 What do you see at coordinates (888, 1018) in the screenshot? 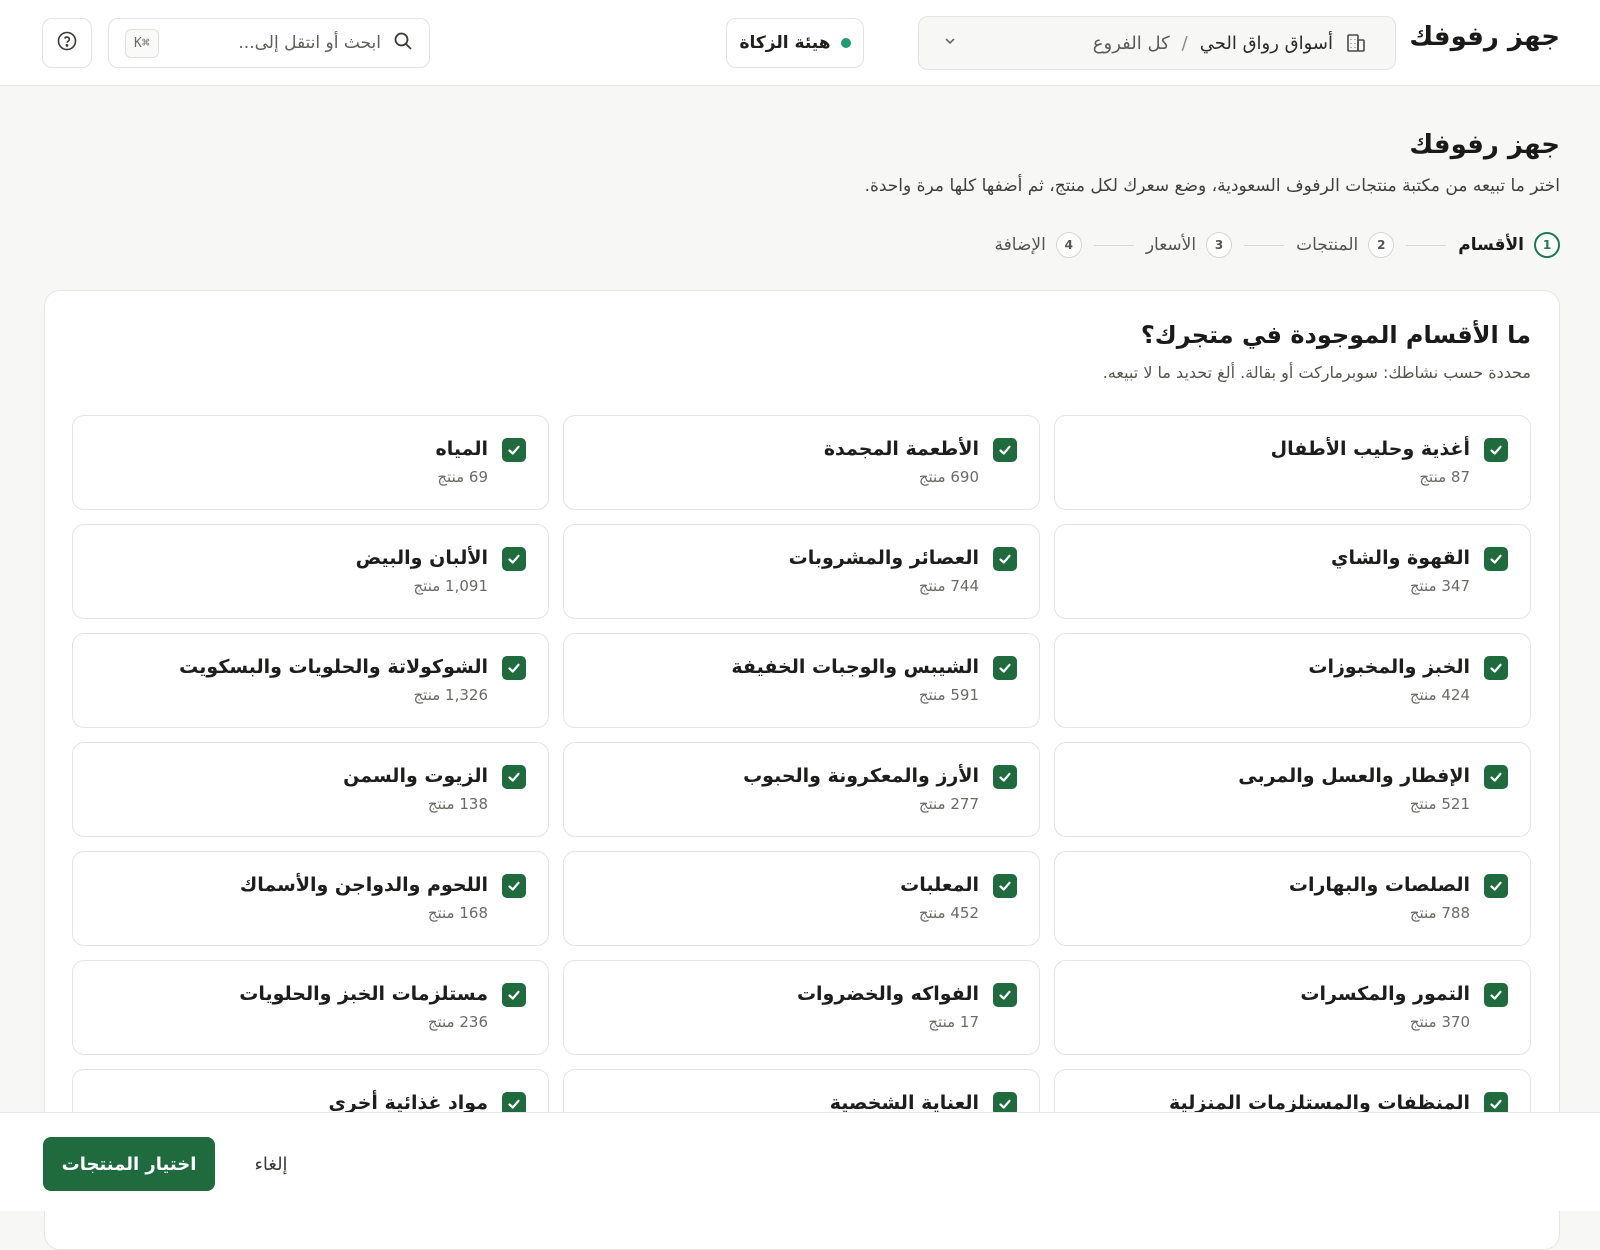
I see `category-text: الفواكه والخضروات 17 منتج` at bounding box center [888, 1018].